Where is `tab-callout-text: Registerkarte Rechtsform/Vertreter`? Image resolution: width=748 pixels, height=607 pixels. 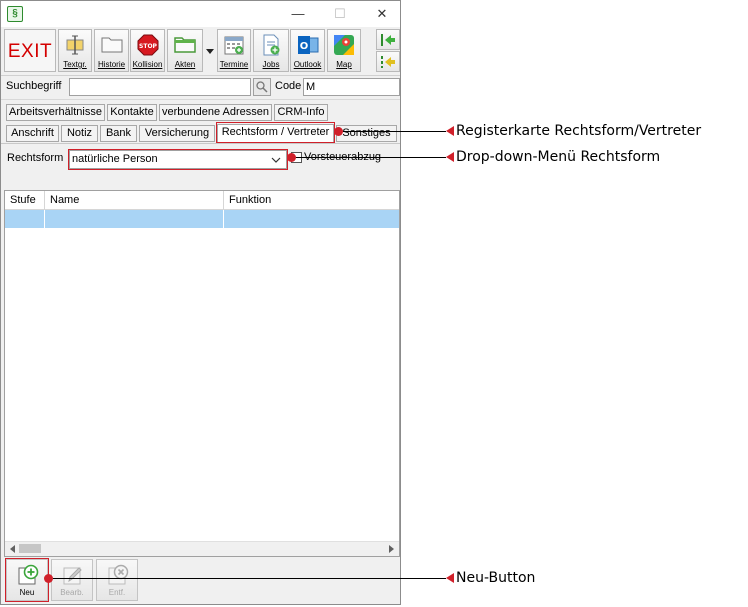
tab-callout-text: Registerkarte Rechtsform/Vertreter is located at coordinates (579, 131).